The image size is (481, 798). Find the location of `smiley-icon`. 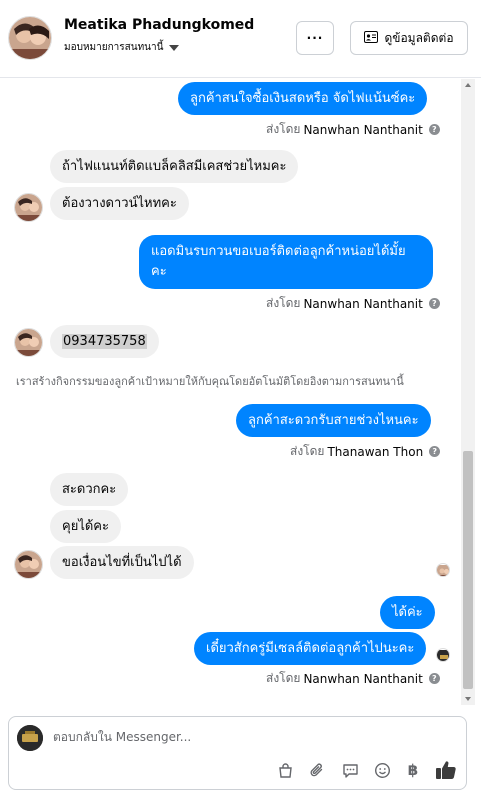

smiley-icon is located at coordinates (382, 770).